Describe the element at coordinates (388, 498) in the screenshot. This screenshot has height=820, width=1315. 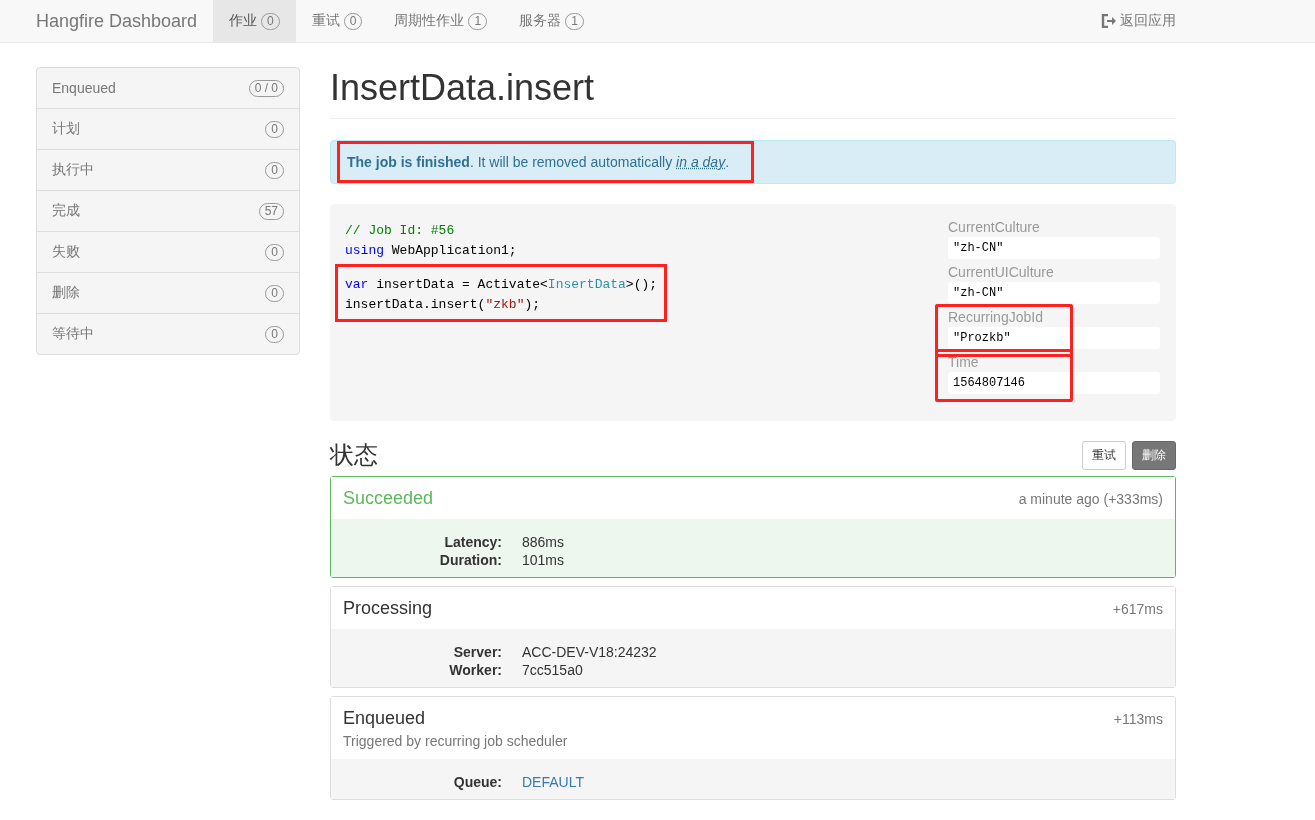
I see `state-title: Succeeded` at that location.